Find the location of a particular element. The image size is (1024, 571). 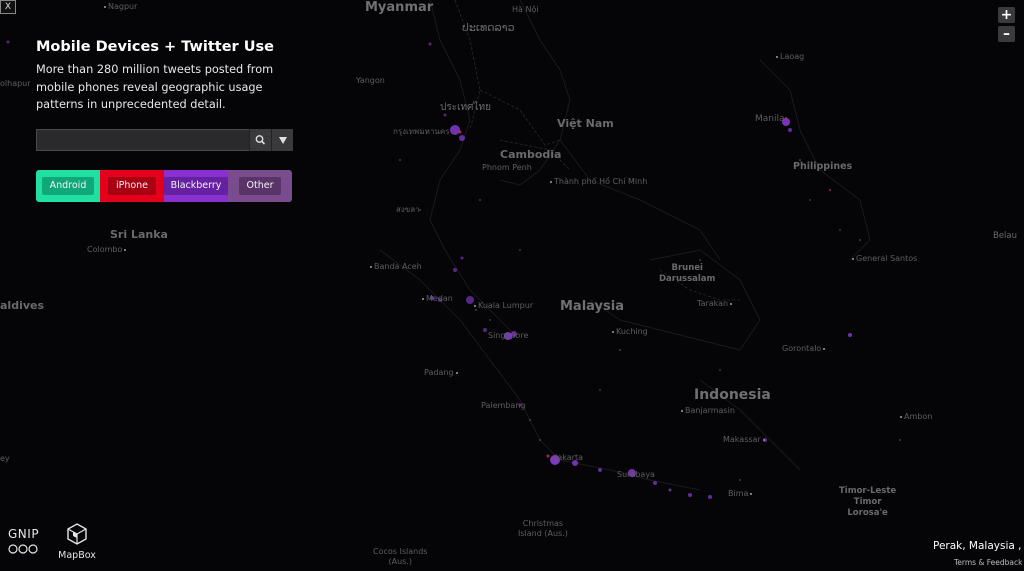

legend-android-button: Android is located at coordinates (68, 186).